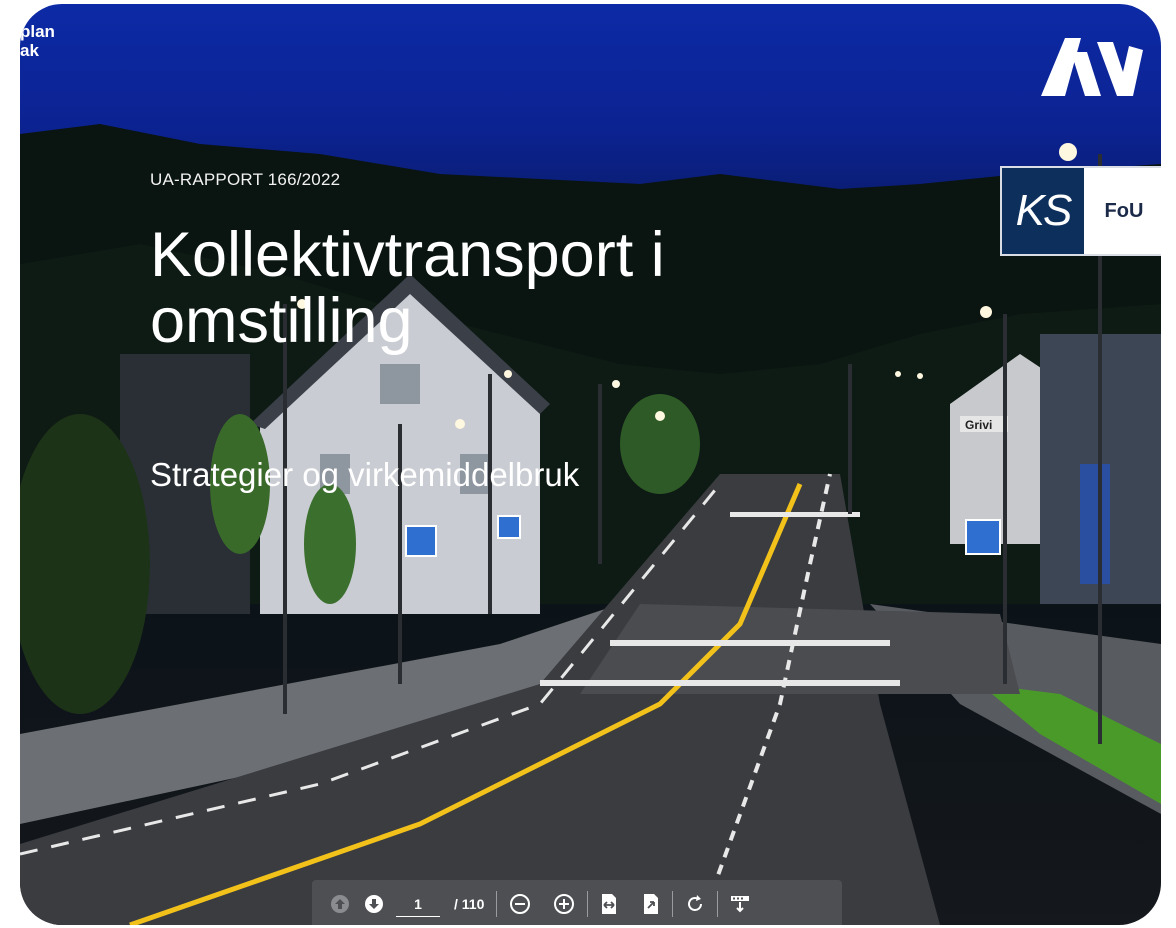 Image resolution: width=1176 pixels, height=928 pixels. I want to click on title-line-2: omstilling, so click(281, 321).